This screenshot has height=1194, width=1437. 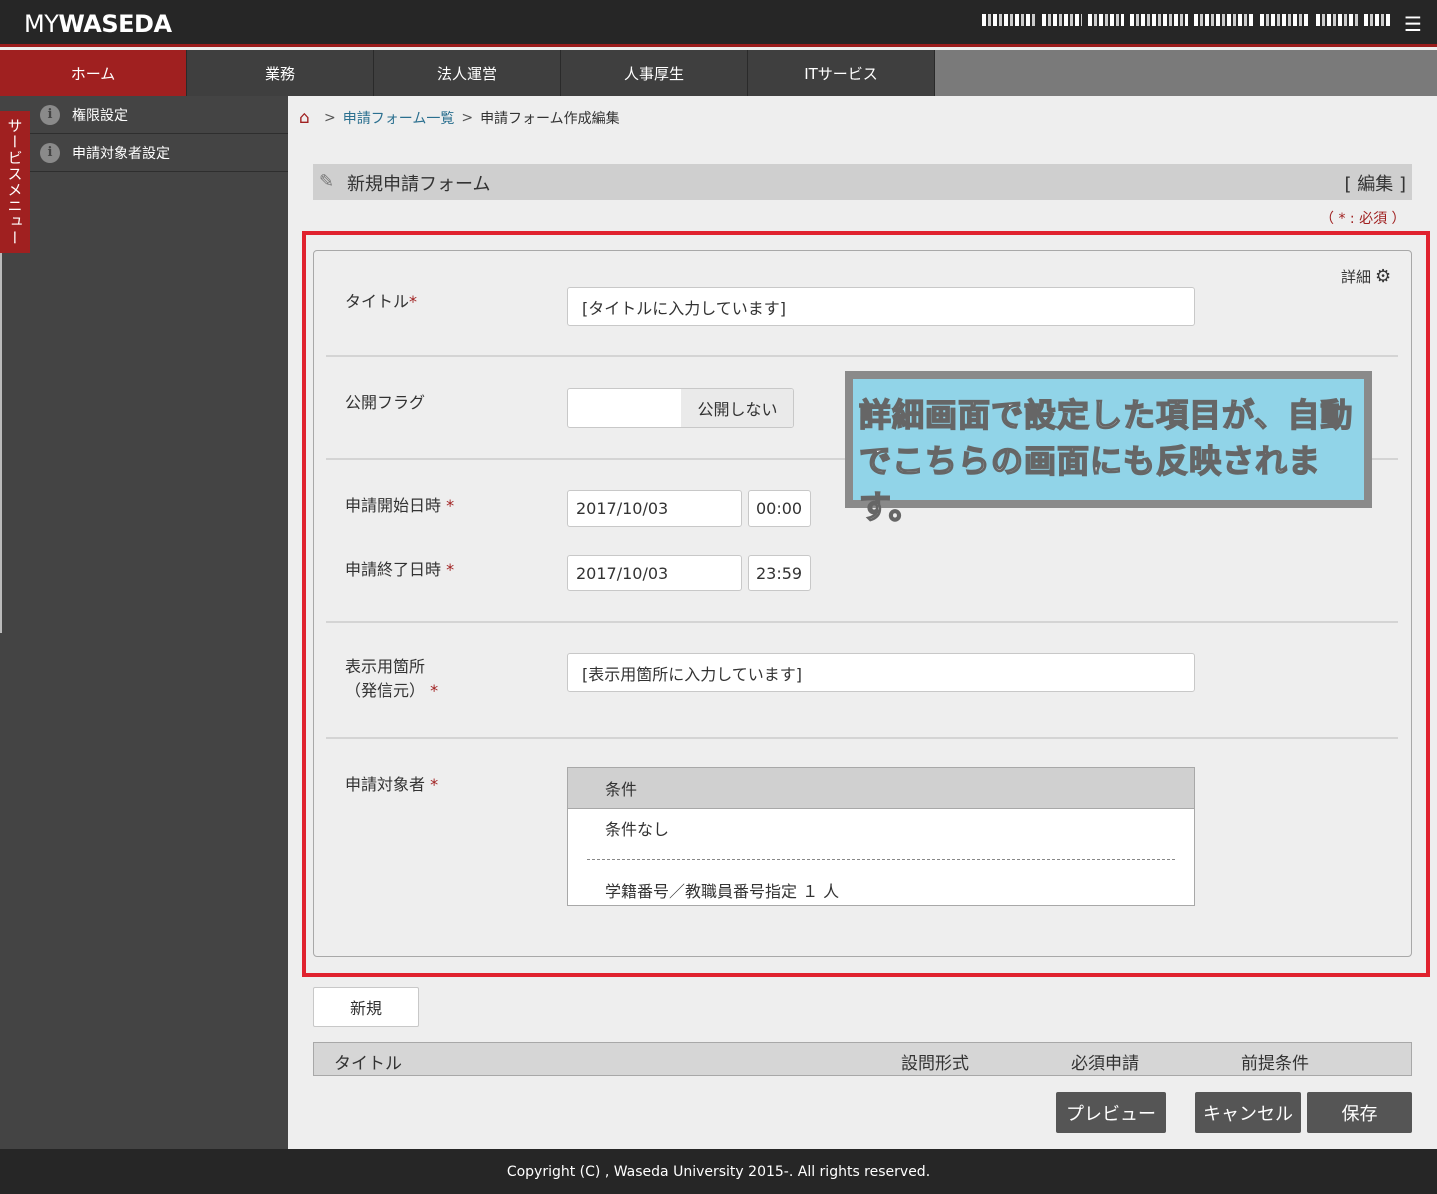 I want to click on section-header: ✎ 新規申請フォーム [ 編集 ], so click(x=862, y=182).